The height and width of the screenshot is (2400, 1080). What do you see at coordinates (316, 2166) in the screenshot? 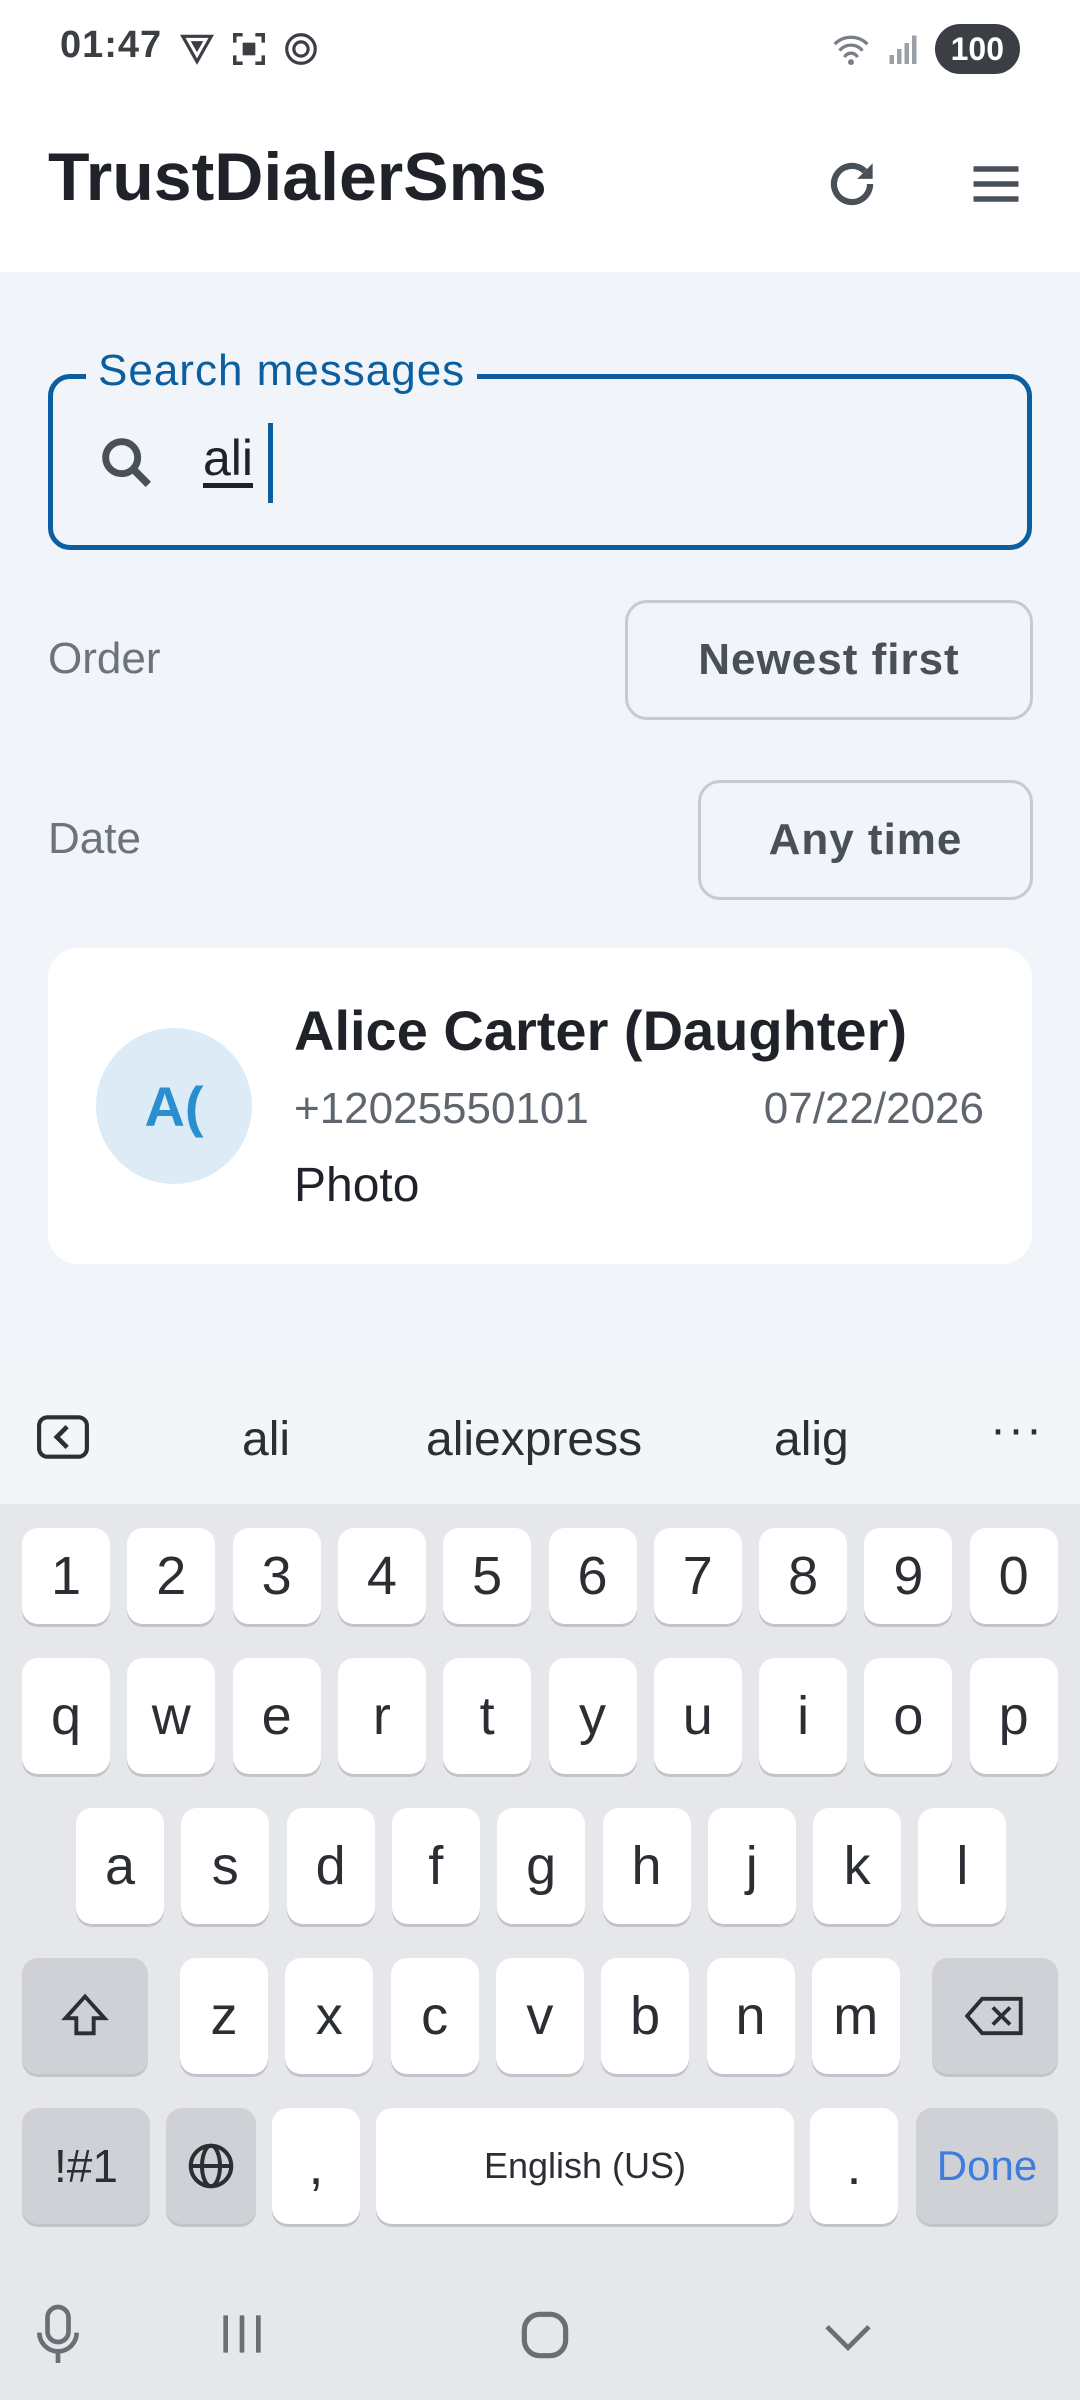
I see `comma-key: ,` at bounding box center [316, 2166].